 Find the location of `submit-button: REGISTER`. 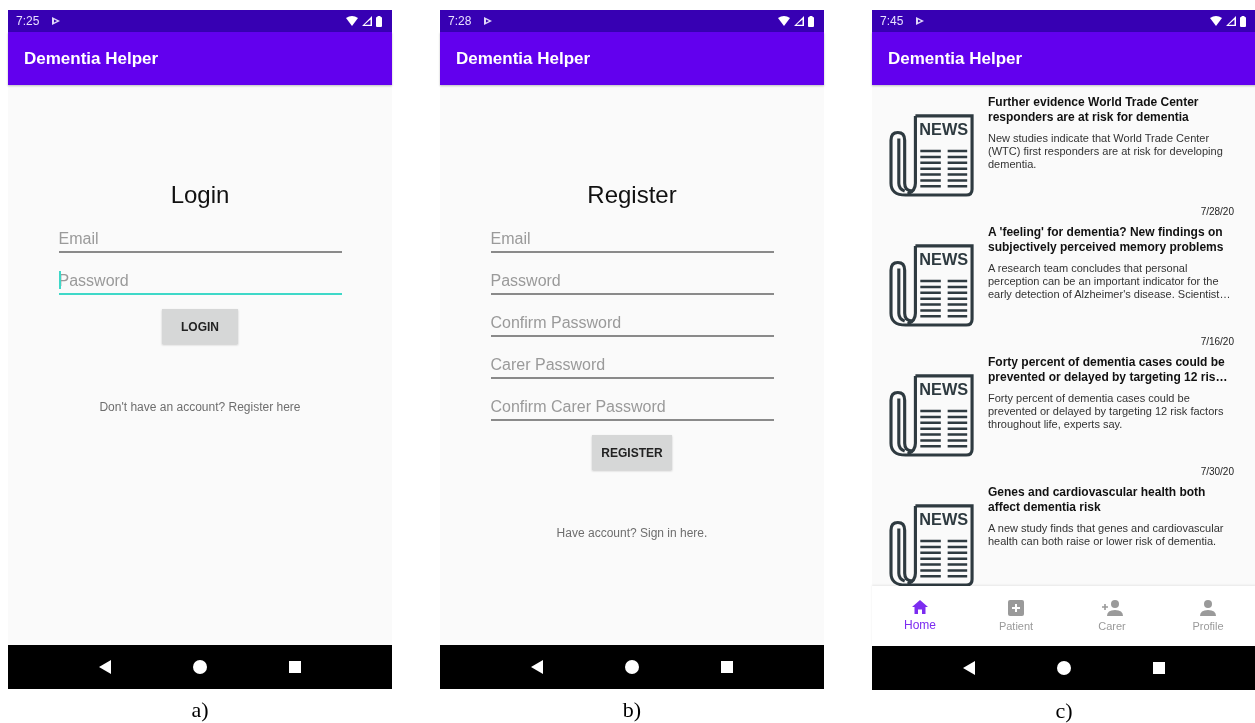

submit-button: REGISTER is located at coordinates (632, 452).